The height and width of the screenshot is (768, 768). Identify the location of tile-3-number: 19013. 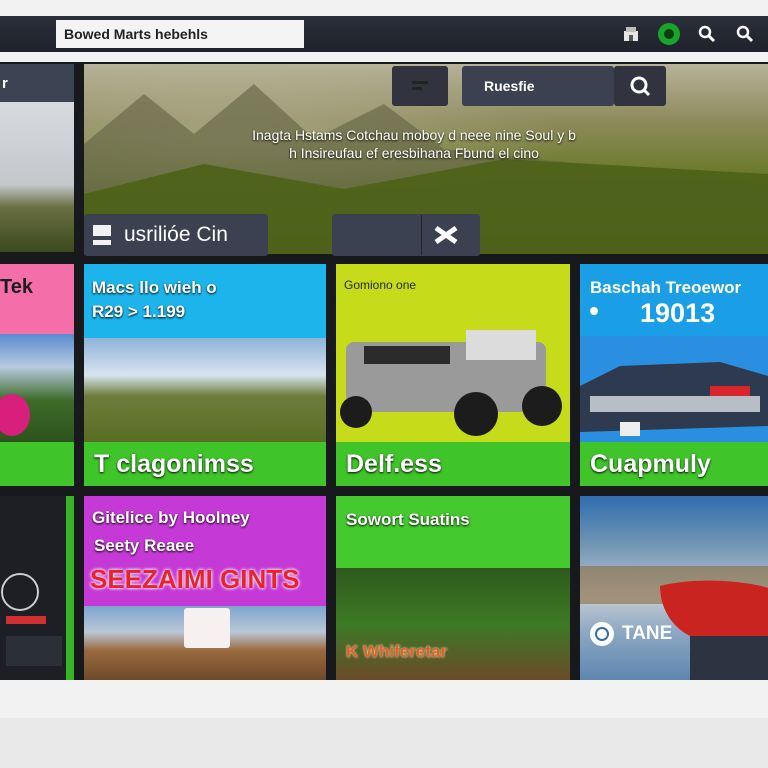
(678, 313).